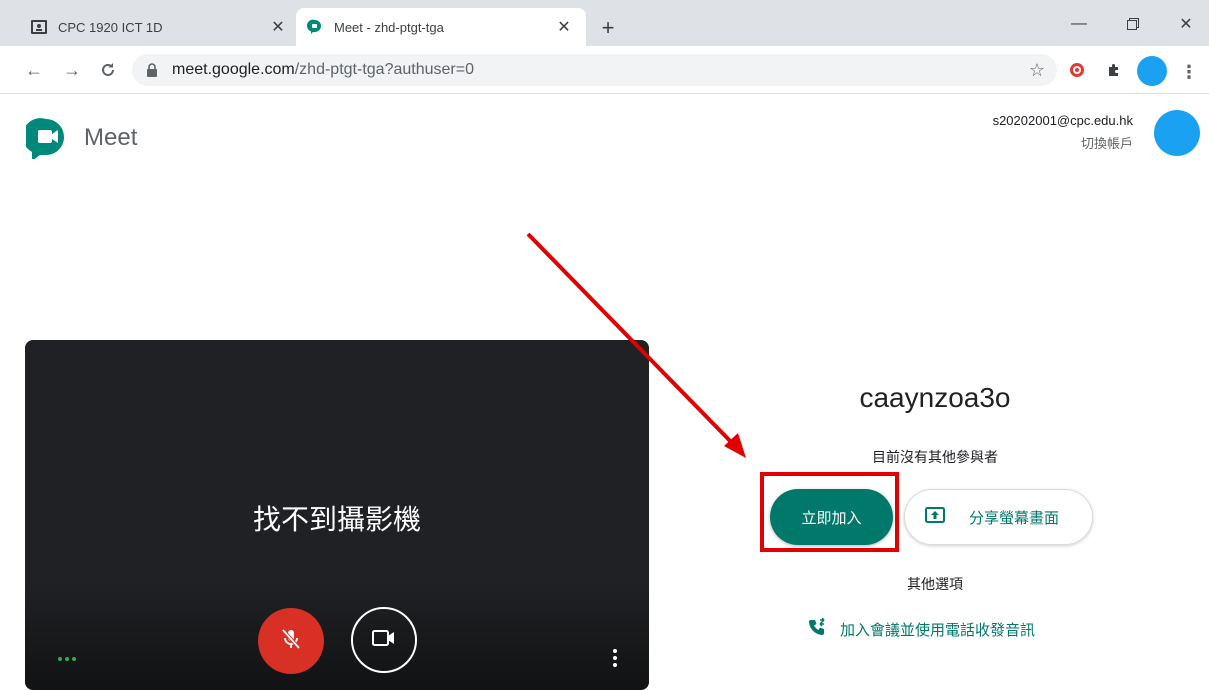 This screenshot has width=1209, height=690. What do you see at coordinates (935, 397) in the screenshot?
I see `meeting-code: caaynzoa3o` at bounding box center [935, 397].